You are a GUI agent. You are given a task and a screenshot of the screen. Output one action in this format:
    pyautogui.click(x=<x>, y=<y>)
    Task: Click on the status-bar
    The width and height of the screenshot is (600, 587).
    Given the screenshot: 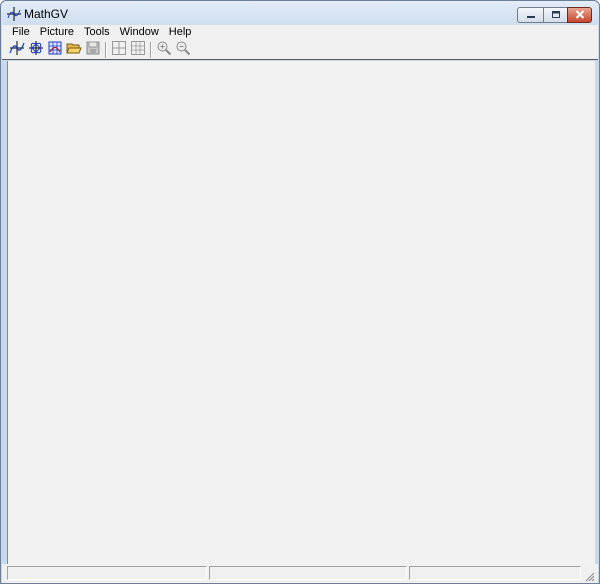 What is the action you would take?
    pyautogui.click(x=300, y=573)
    